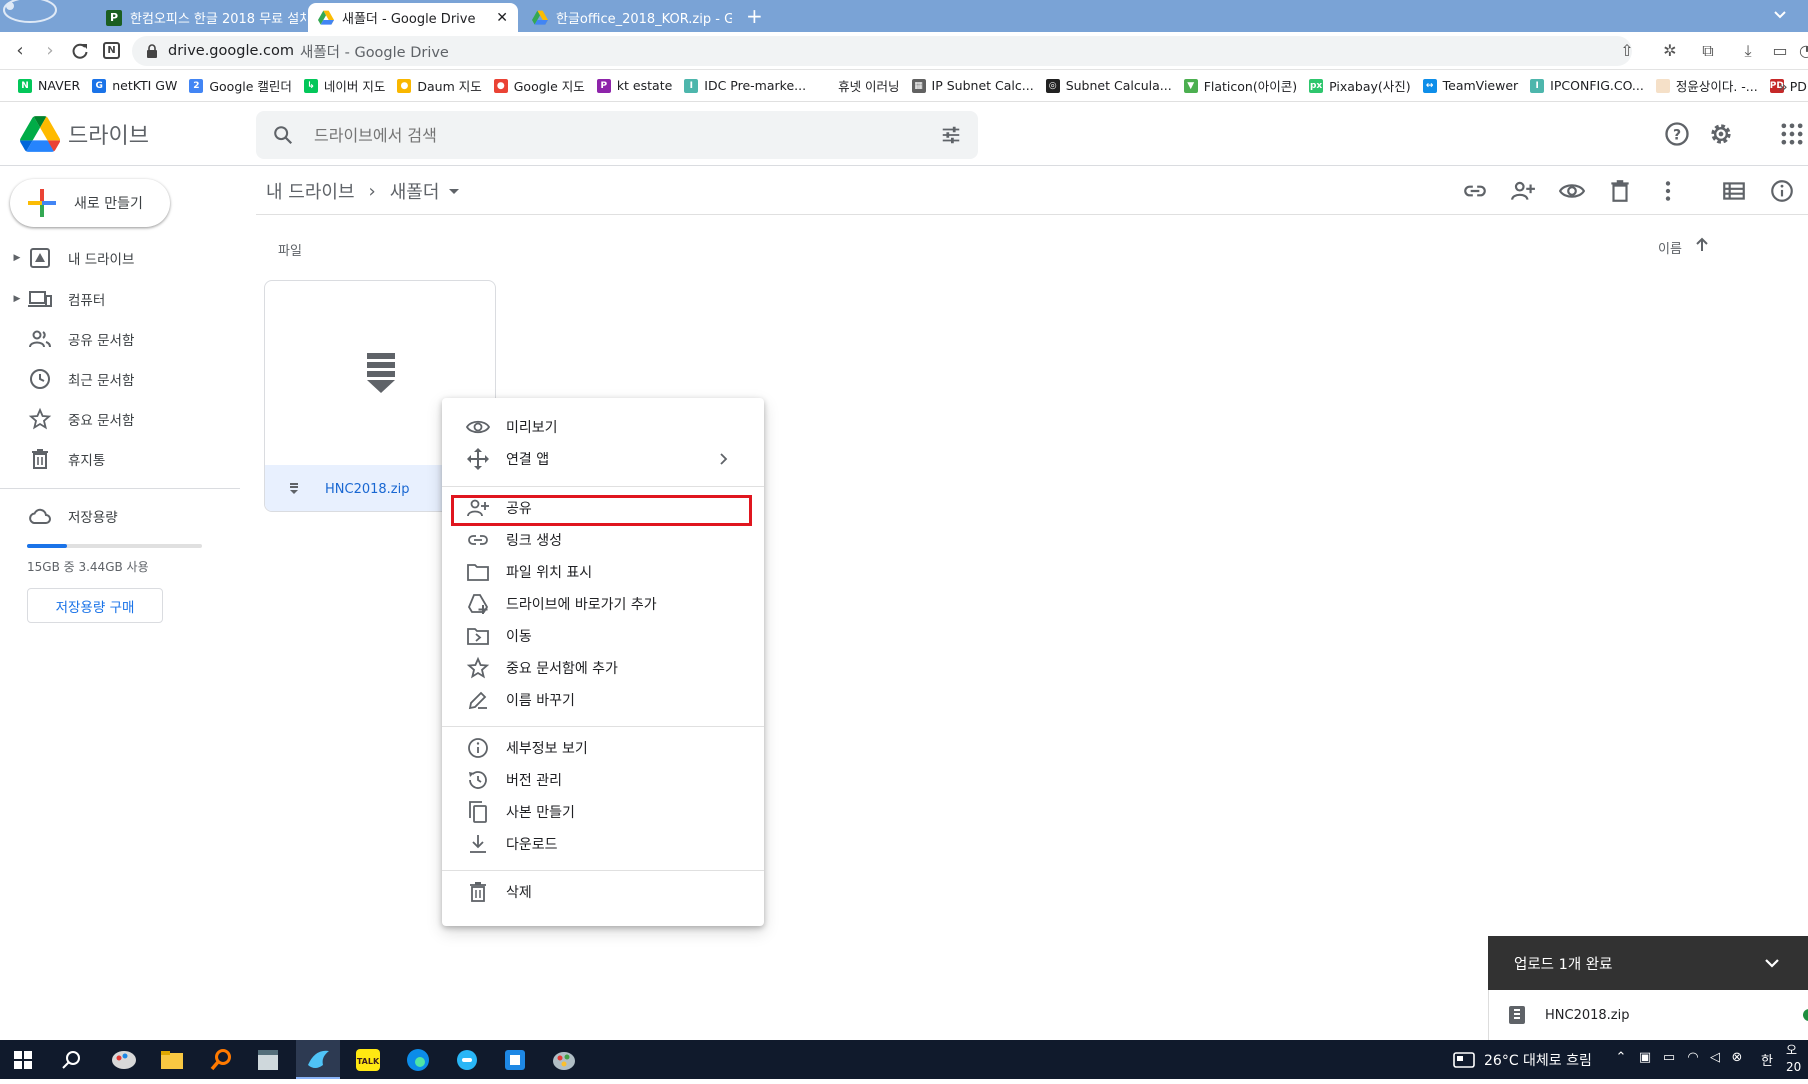 This screenshot has width=1808, height=1084. Describe the element at coordinates (951, 135) in the screenshot. I see `search-options-icon` at that location.